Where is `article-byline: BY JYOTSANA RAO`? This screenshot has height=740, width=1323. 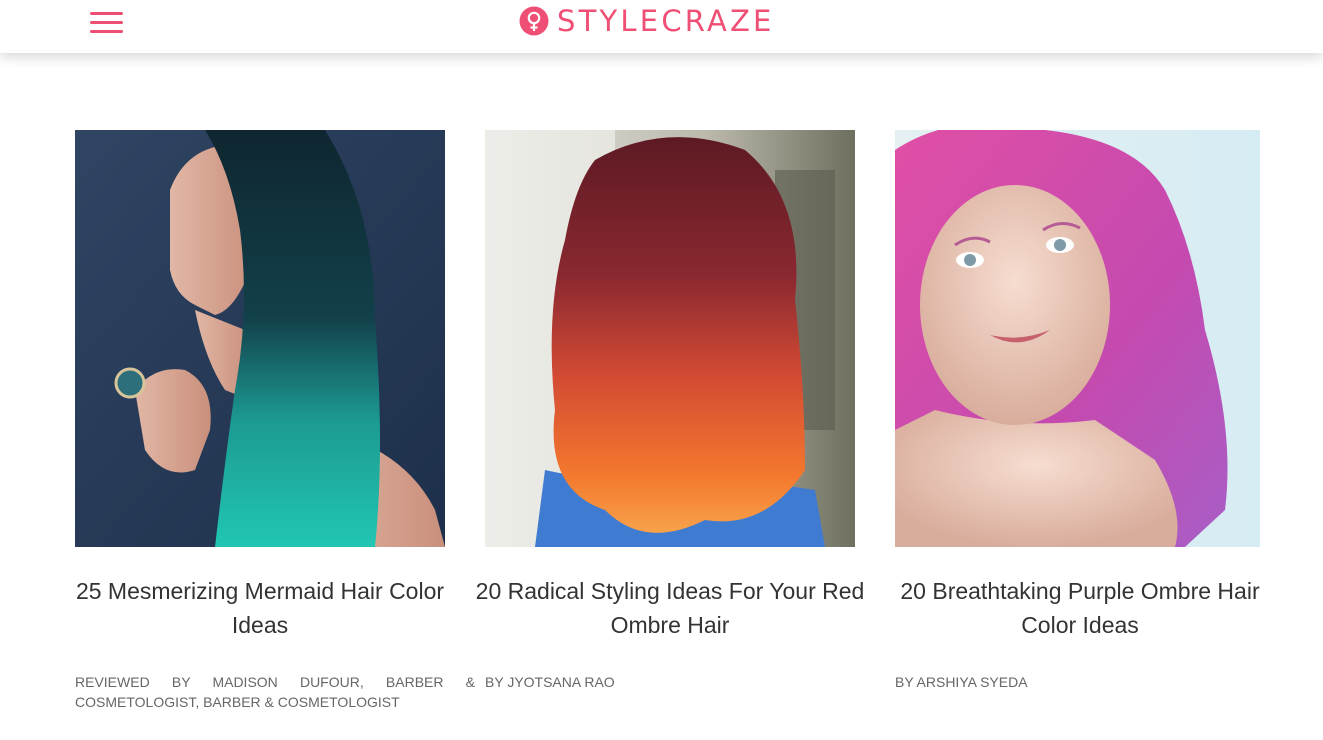 article-byline: BY JYOTSANA RAO is located at coordinates (550, 682).